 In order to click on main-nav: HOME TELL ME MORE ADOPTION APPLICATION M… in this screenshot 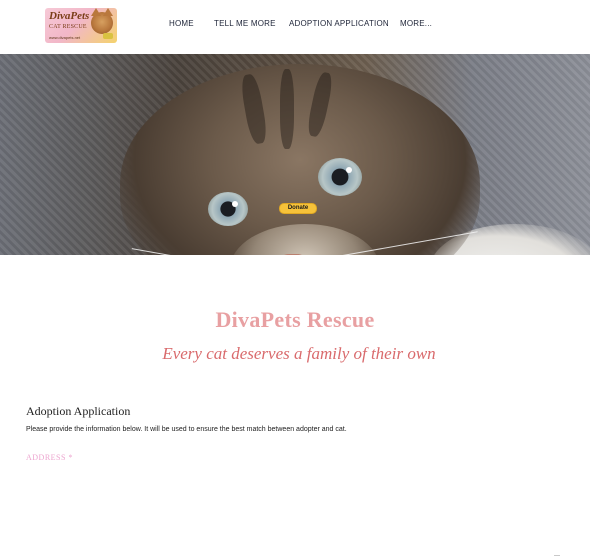, I will do `click(295, 25)`.